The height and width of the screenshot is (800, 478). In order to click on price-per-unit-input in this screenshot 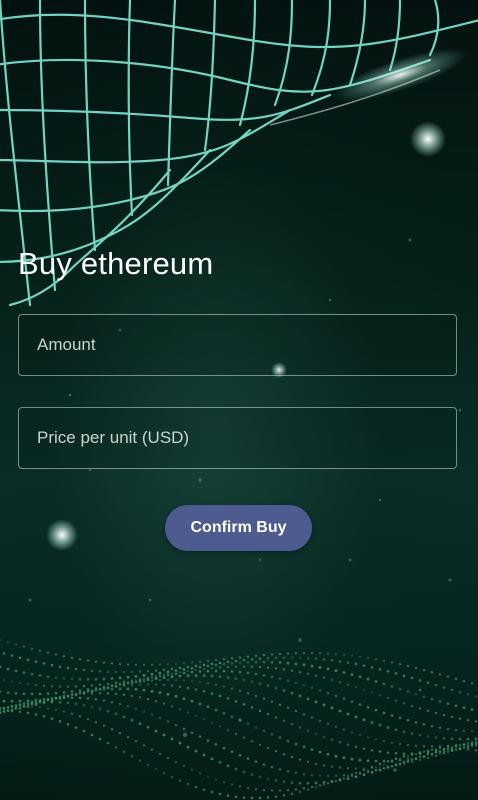, I will do `click(237, 438)`.